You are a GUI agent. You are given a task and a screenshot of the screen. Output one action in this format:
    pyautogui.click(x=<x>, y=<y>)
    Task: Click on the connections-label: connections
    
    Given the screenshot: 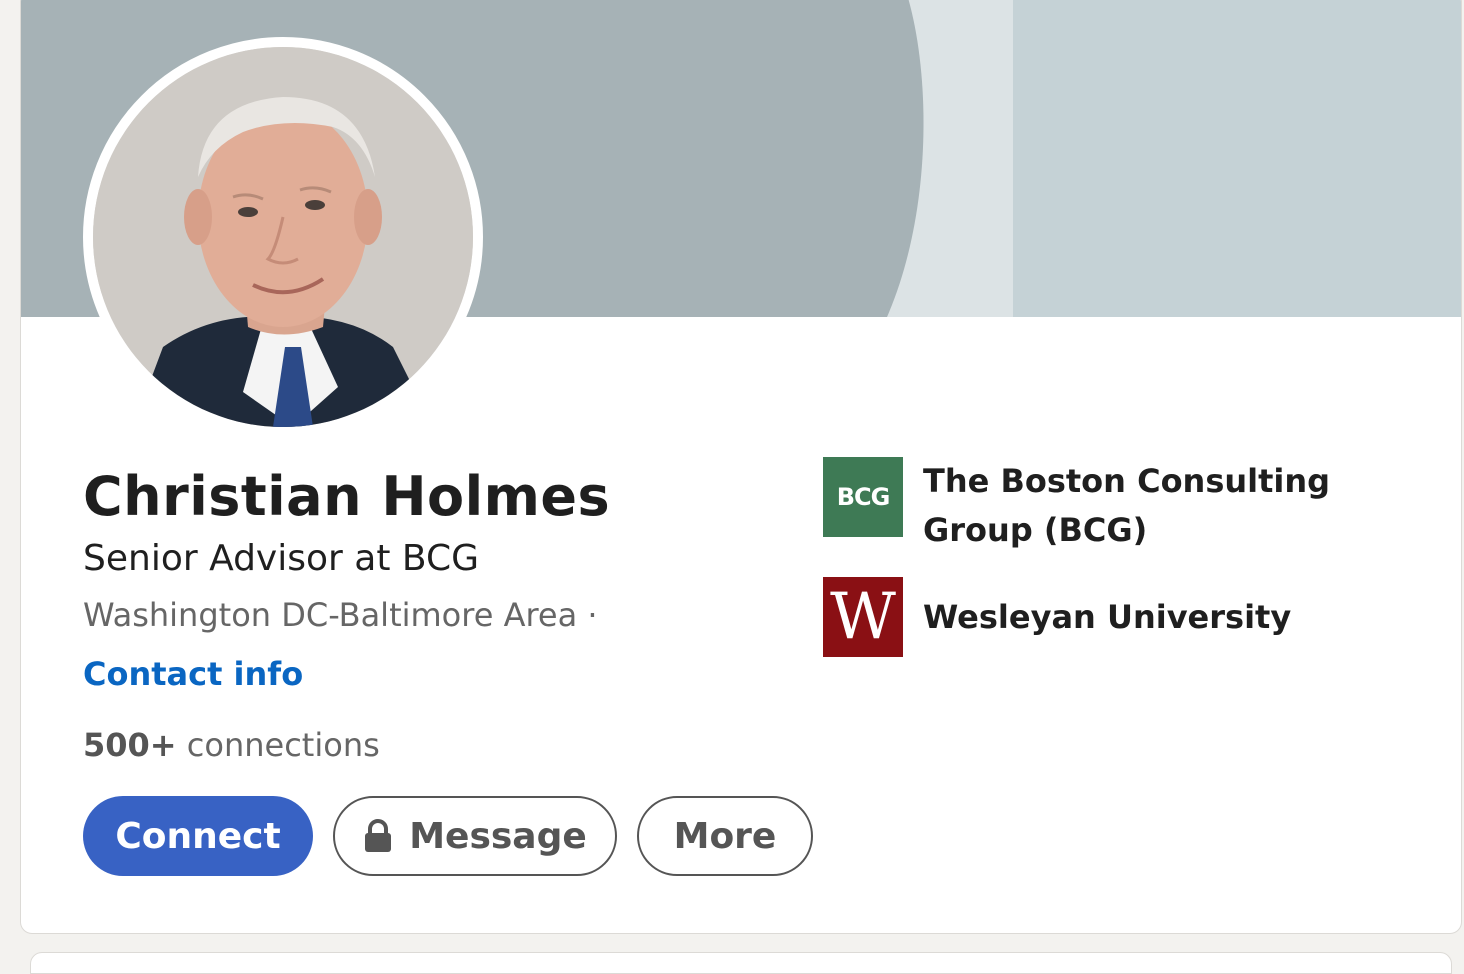 What is the action you would take?
    pyautogui.click(x=278, y=745)
    